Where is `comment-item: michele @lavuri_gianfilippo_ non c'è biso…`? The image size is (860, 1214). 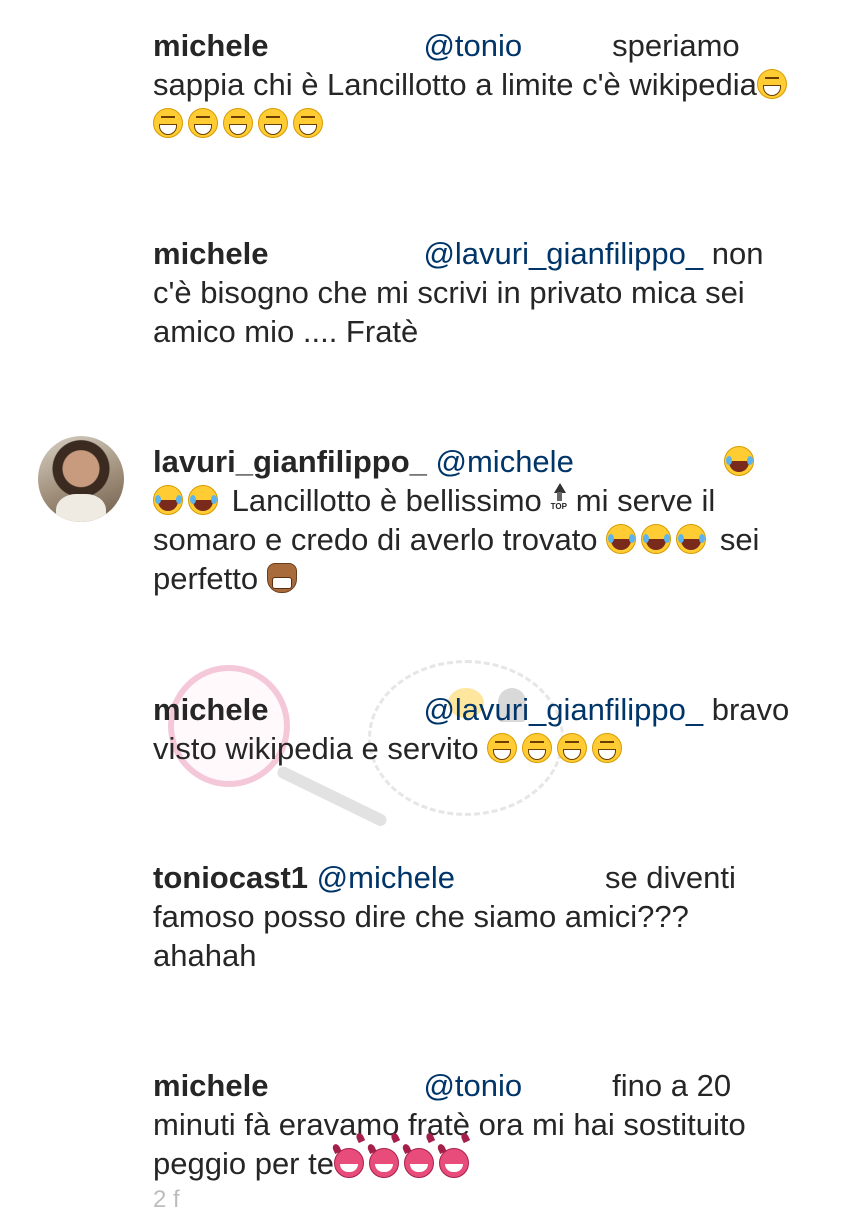 comment-item: michele @lavuri_gianfilippo_ non c'è biso… is located at coordinates (430, 294).